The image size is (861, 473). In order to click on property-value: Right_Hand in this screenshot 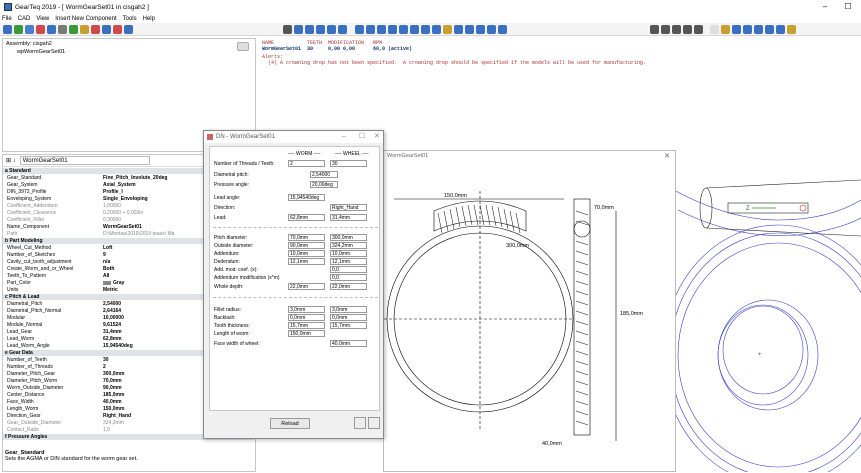, I will do `click(117, 416)`.